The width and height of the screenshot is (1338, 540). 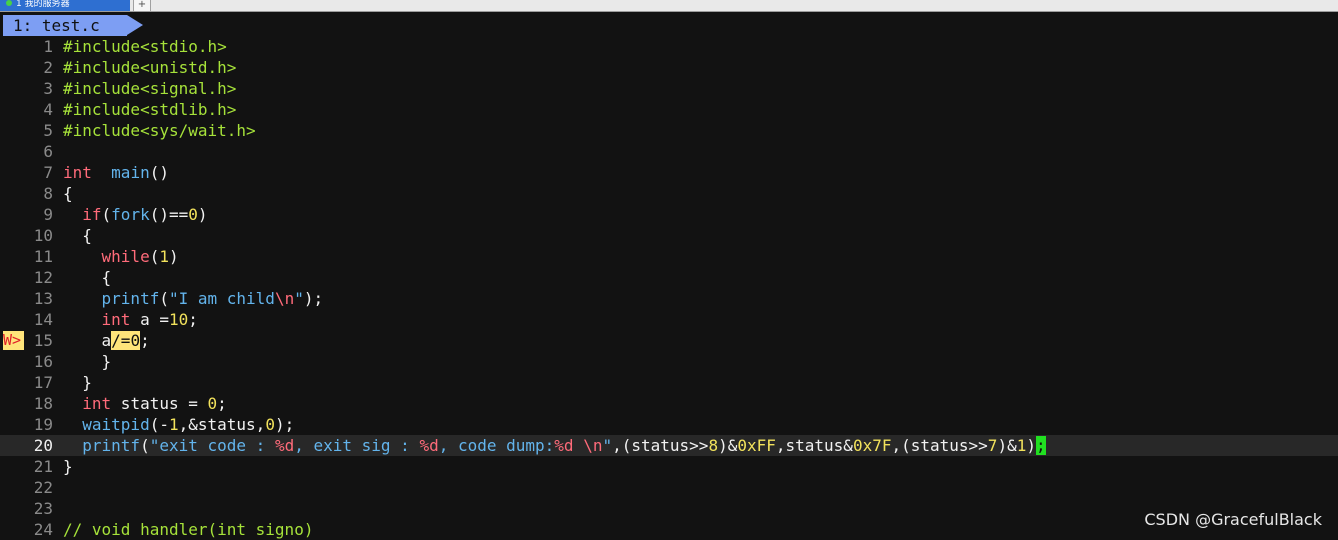 I want to click on code-line: 6, so click(x=669, y=151).